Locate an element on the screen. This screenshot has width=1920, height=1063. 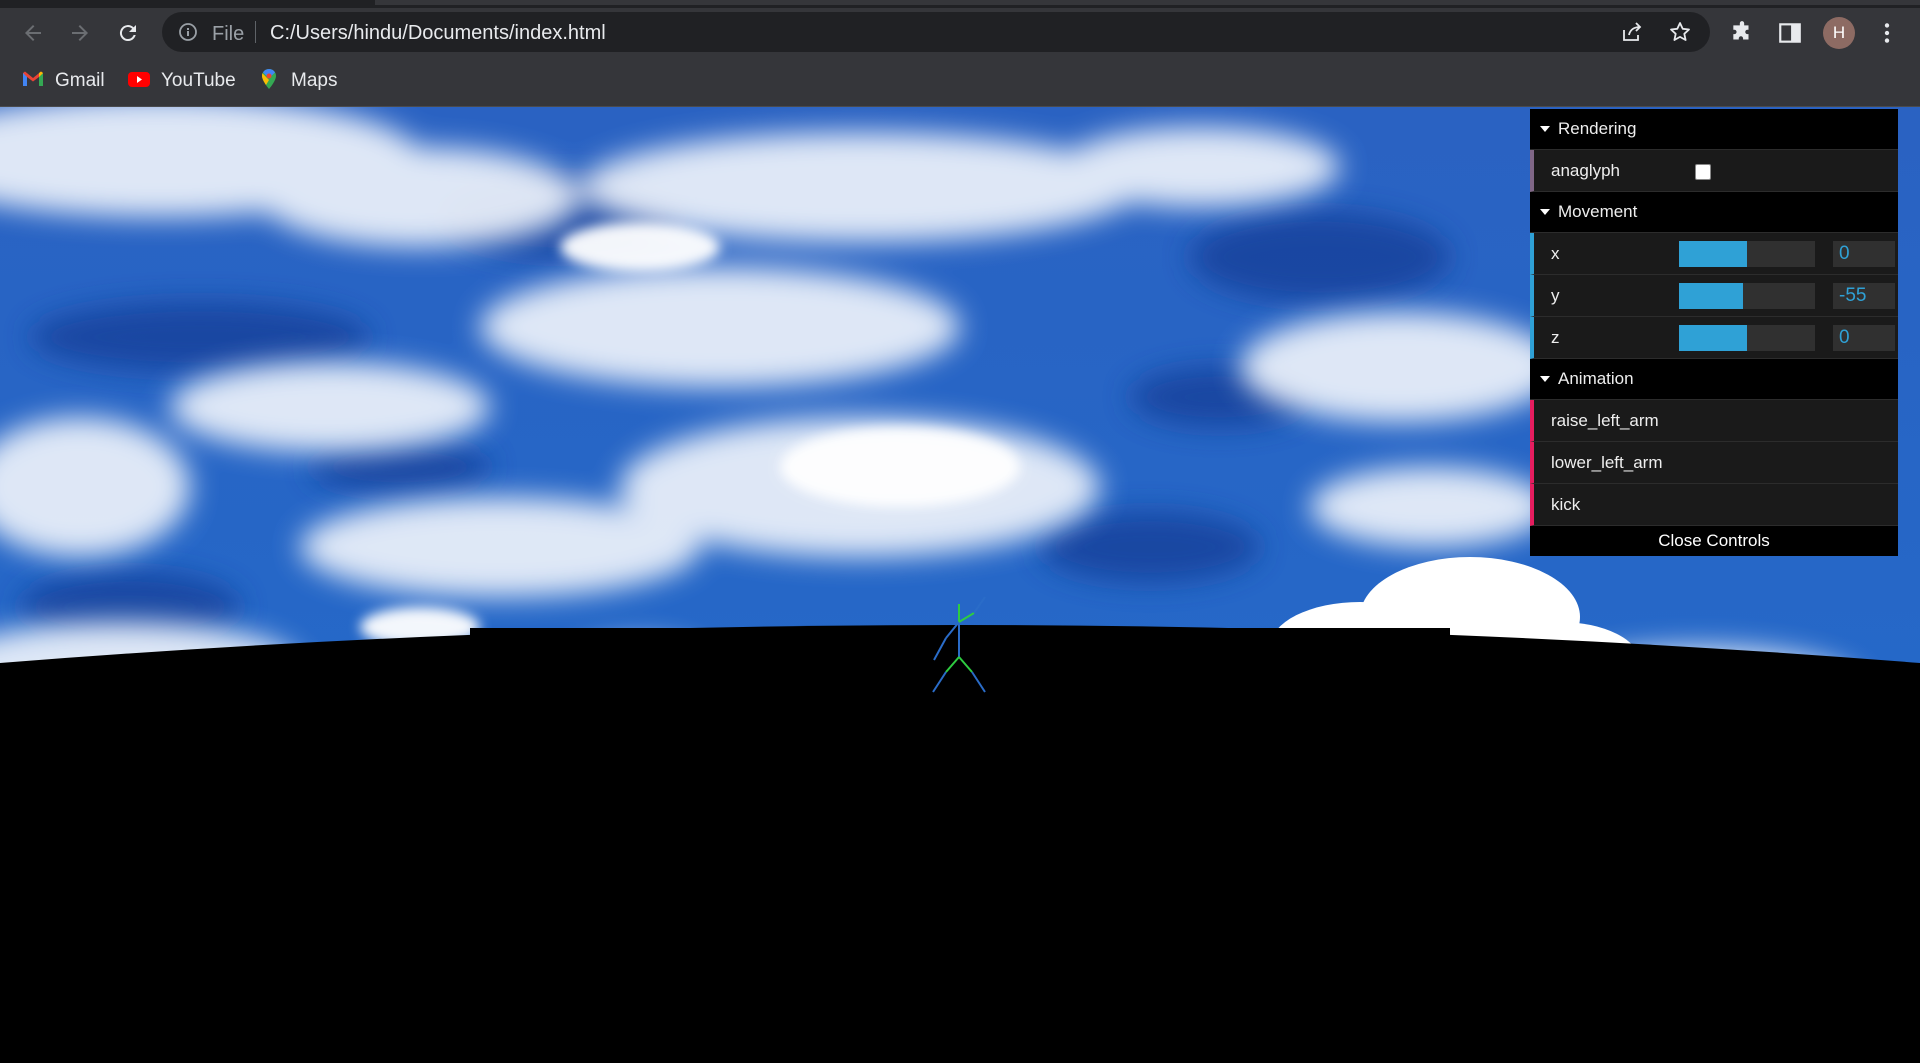
maps-icon is located at coordinates (269, 81).